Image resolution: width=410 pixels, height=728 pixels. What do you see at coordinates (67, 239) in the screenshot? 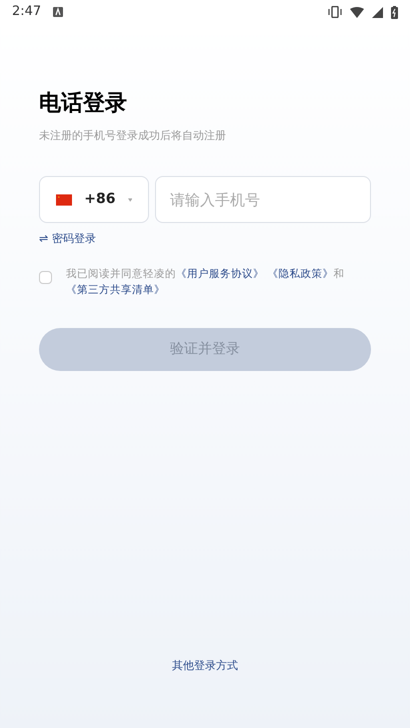
I see `password-login-link: ⇌ 密码登录` at bounding box center [67, 239].